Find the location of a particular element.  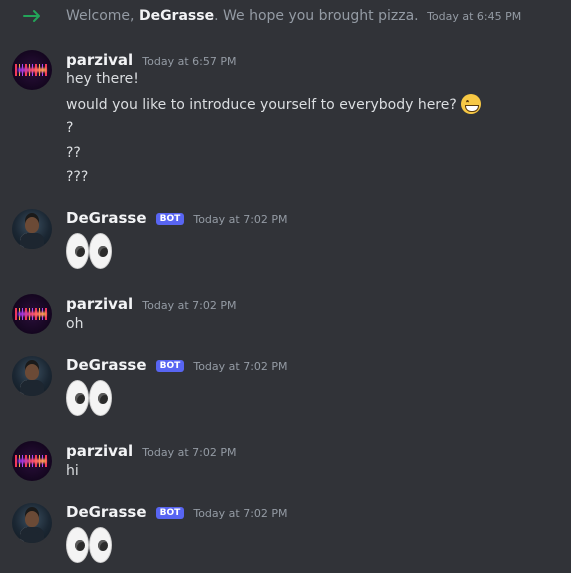

message-text: ?? is located at coordinates (73, 153).